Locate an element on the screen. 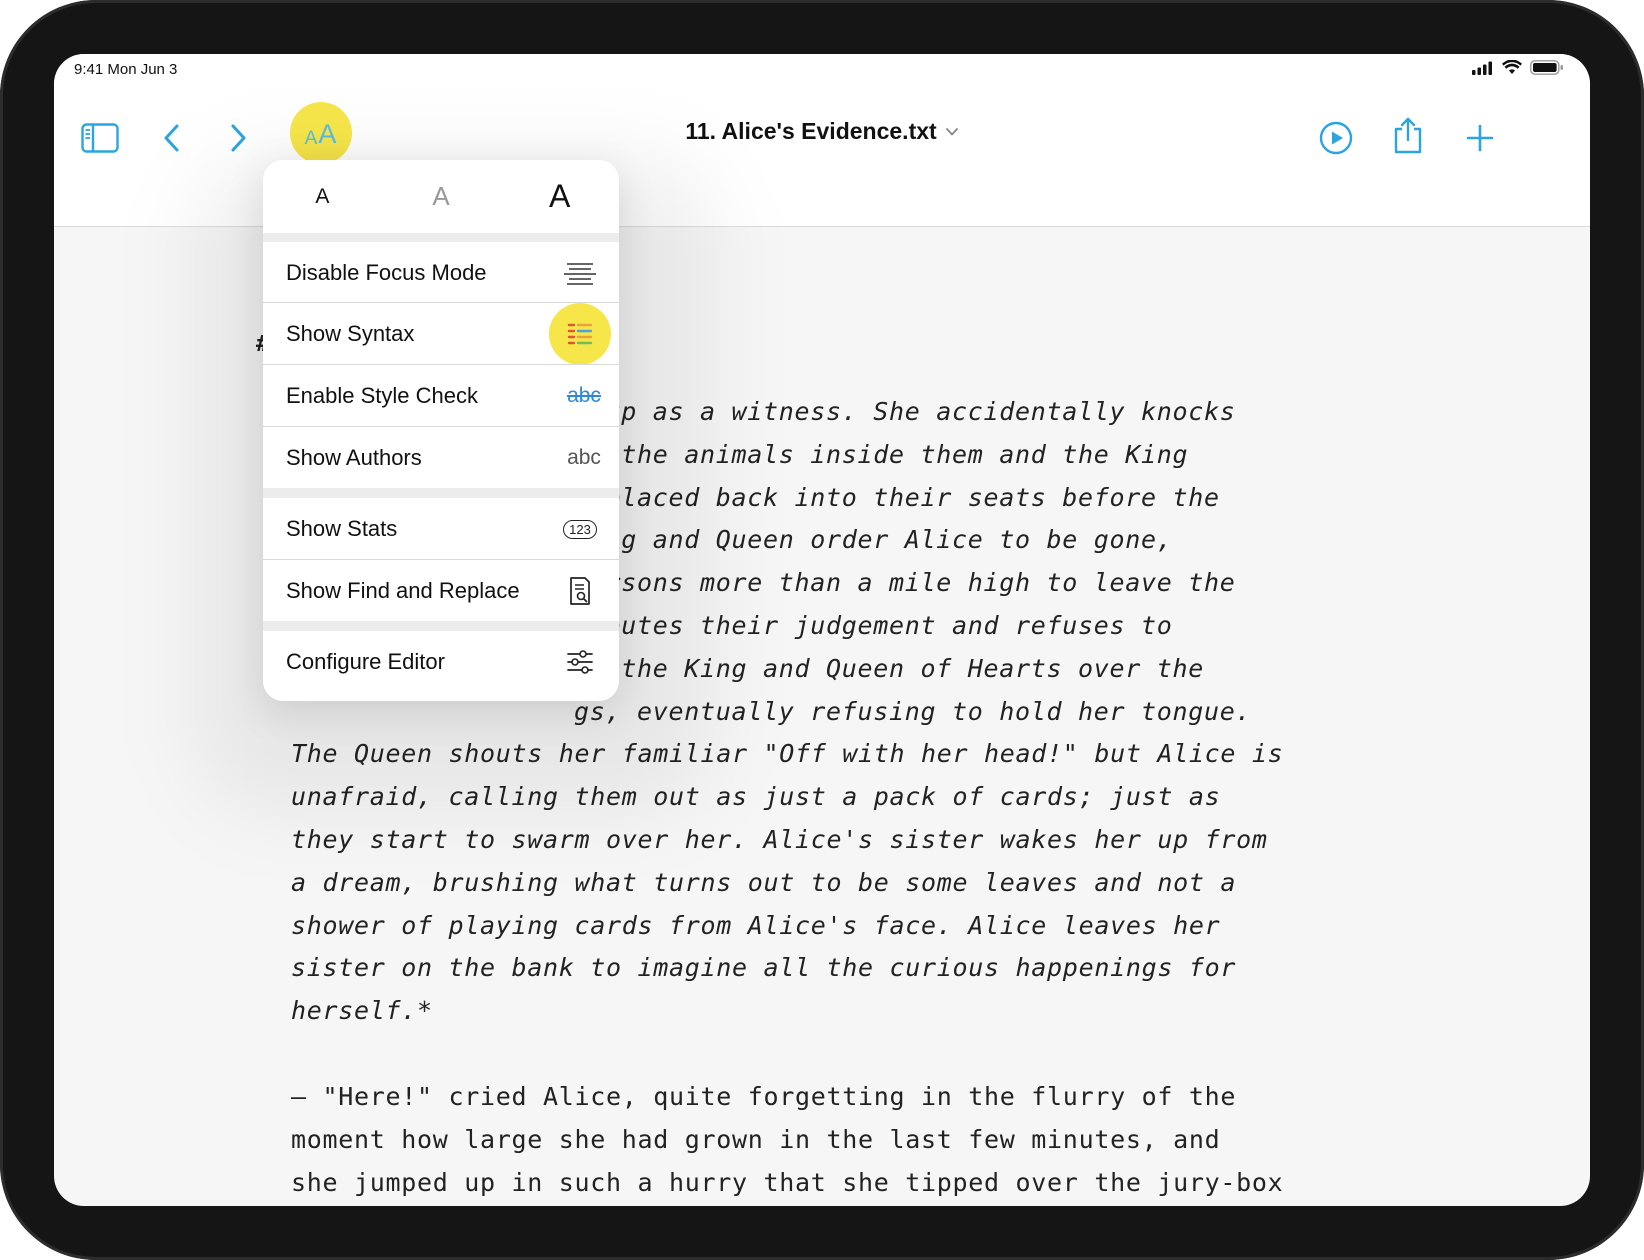  menu-item-show-stats: Show Stats 123 is located at coordinates (441, 528).